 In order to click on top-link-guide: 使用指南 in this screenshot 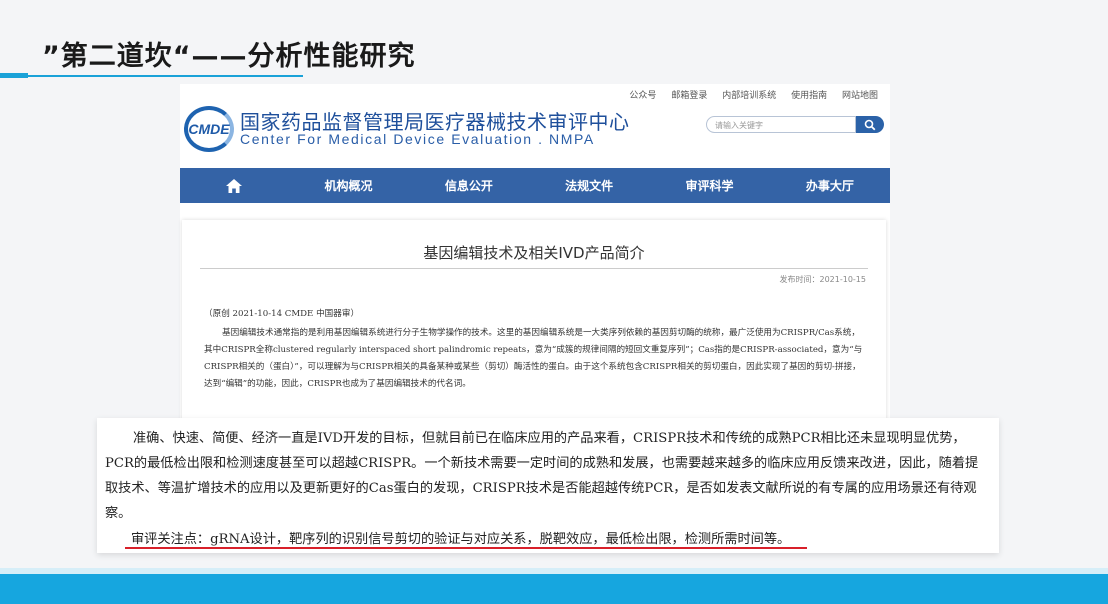, I will do `click(809, 96)`.